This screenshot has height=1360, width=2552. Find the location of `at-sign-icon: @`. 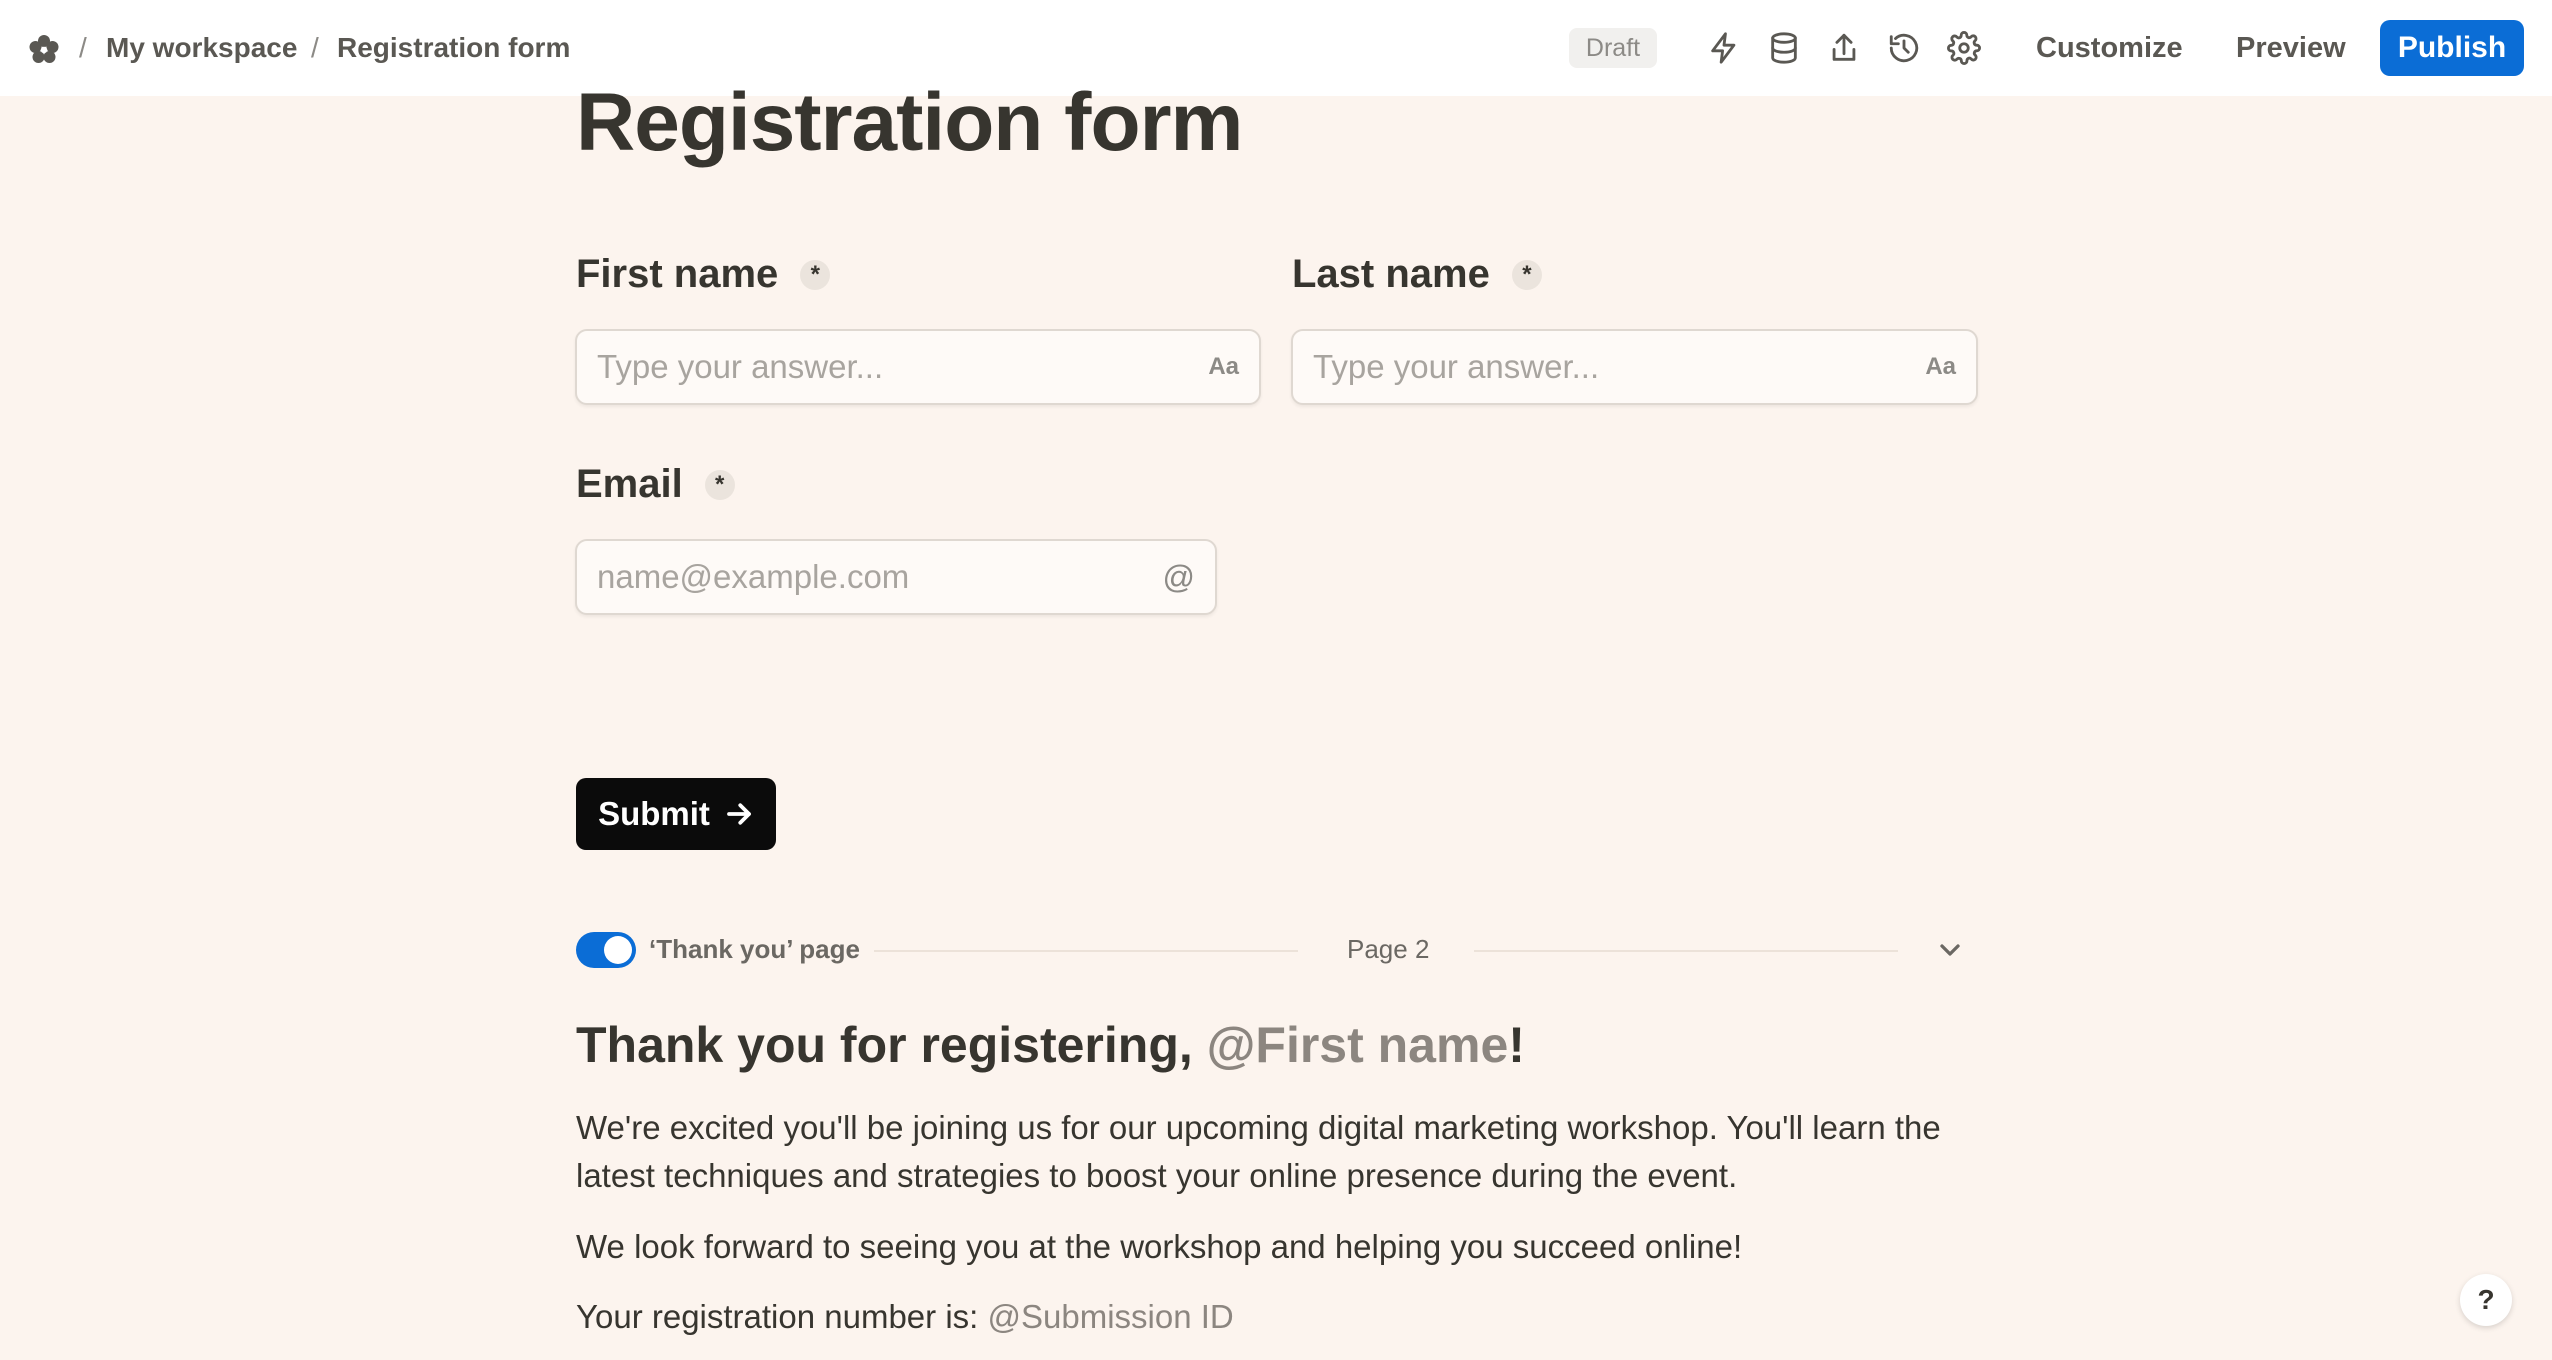

at-sign-icon: @ is located at coordinates (1178, 576).